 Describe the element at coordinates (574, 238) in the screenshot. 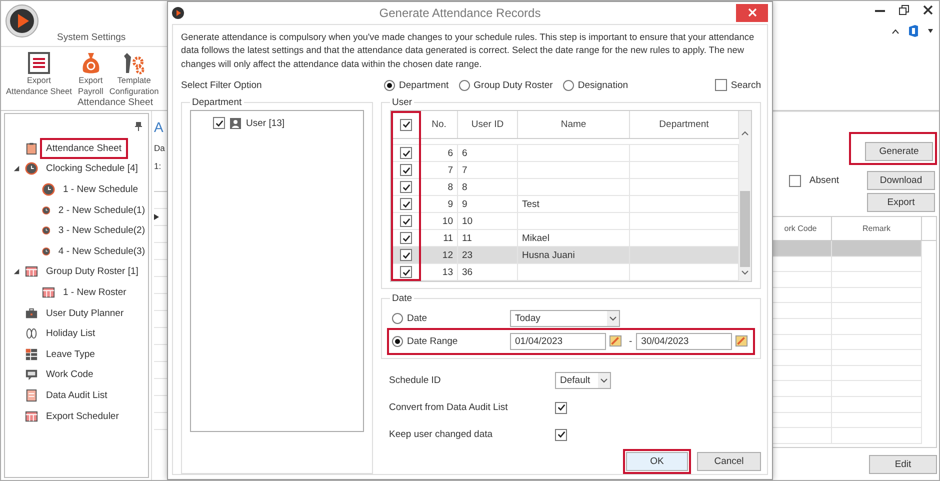

I see `table-cell: Mikael` at that location.